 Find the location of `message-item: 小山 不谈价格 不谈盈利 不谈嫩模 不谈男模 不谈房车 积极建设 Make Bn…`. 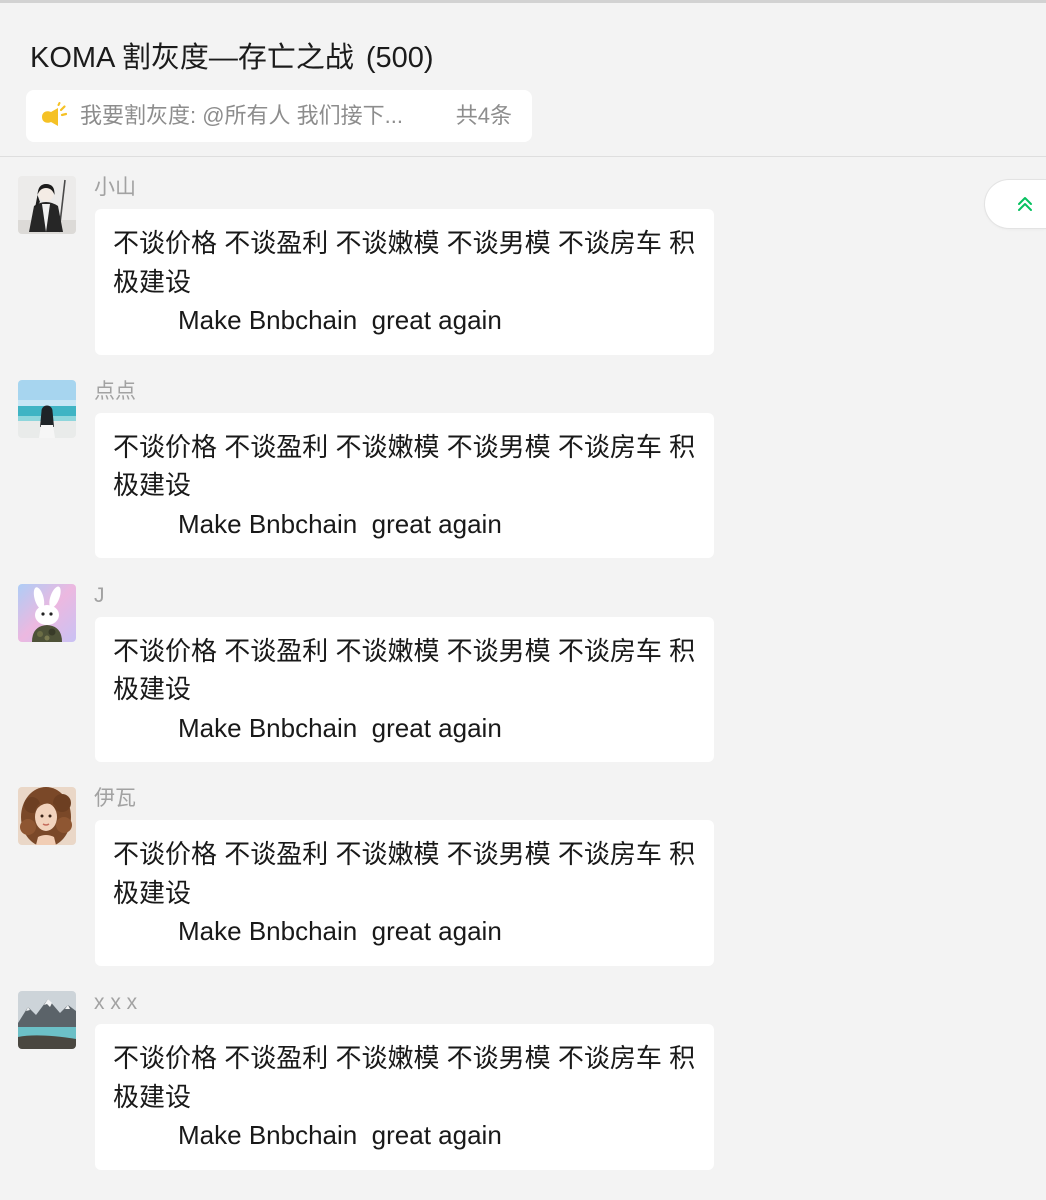

message-item: 小山 不谈价格 不谈盈利 不谈嫩模 不谈男模 不谈房车 积极建设 Make Bn… is located at coordinates (523, 265).